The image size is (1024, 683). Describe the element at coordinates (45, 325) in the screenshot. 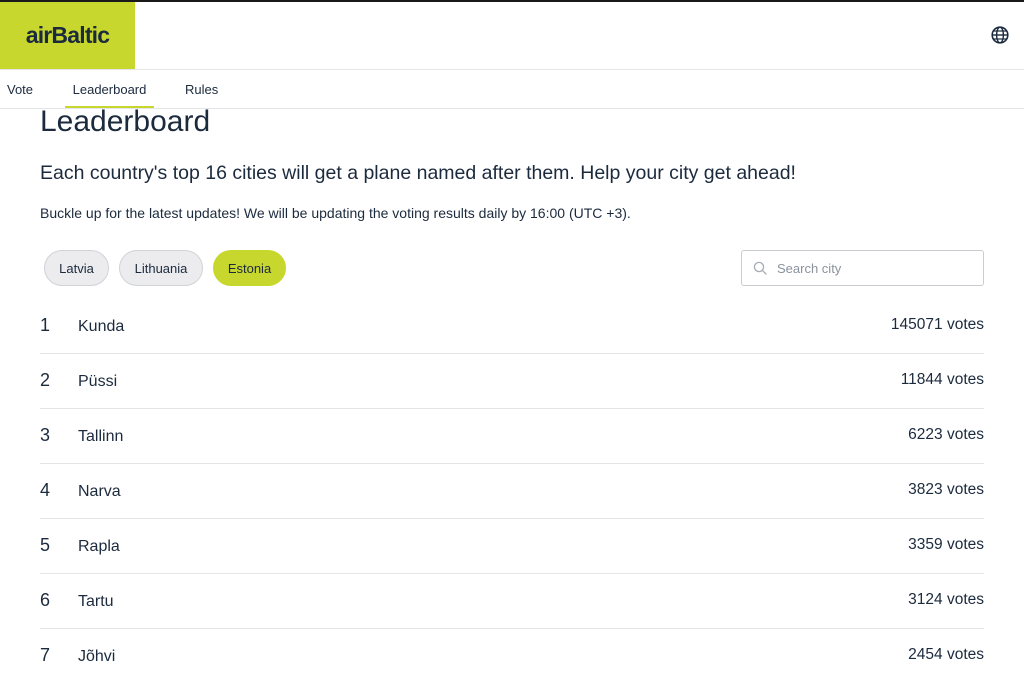

I see `rank-number: 1` at that location.